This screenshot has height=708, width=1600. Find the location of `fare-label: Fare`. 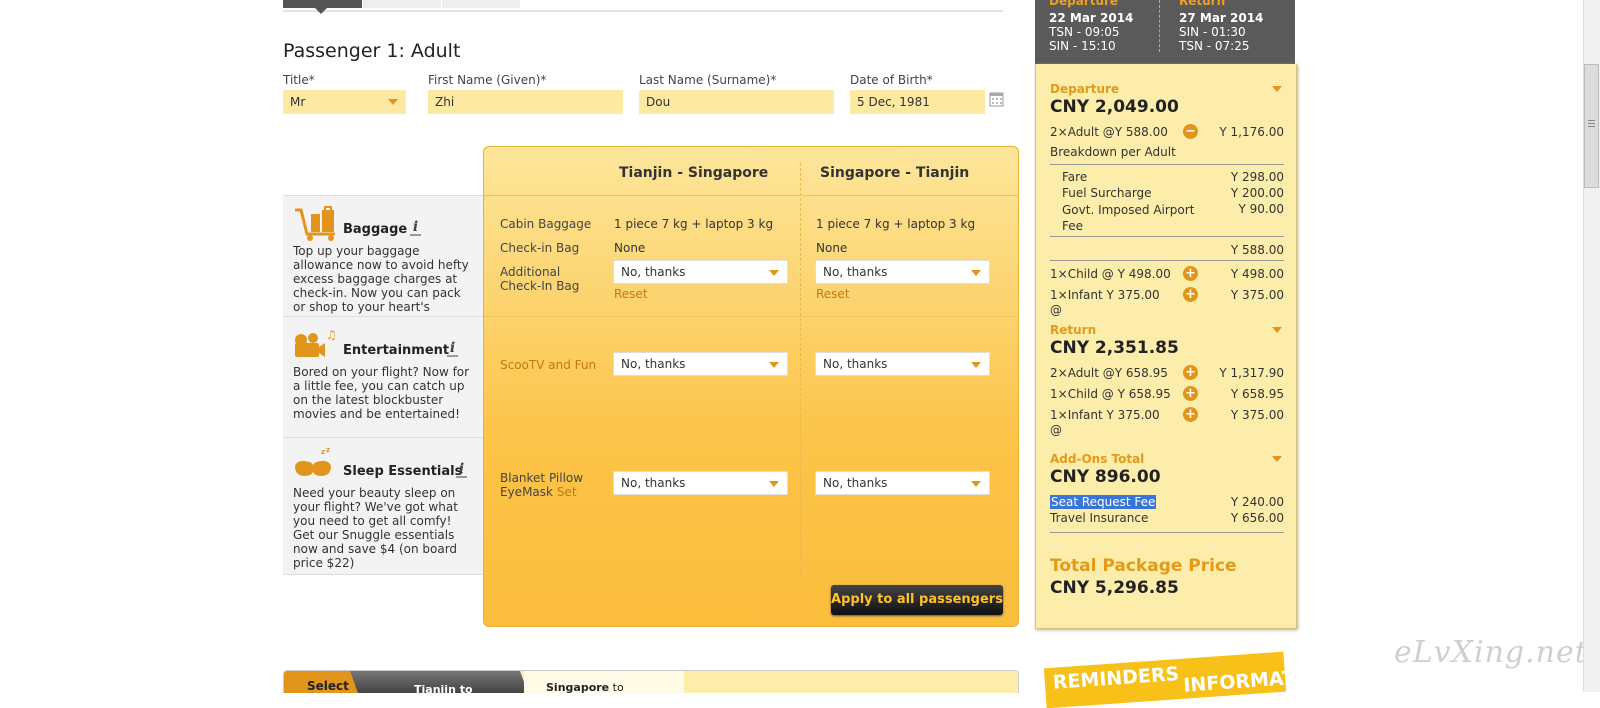

fare-label: Fare is located at coordinates (1075, 177).